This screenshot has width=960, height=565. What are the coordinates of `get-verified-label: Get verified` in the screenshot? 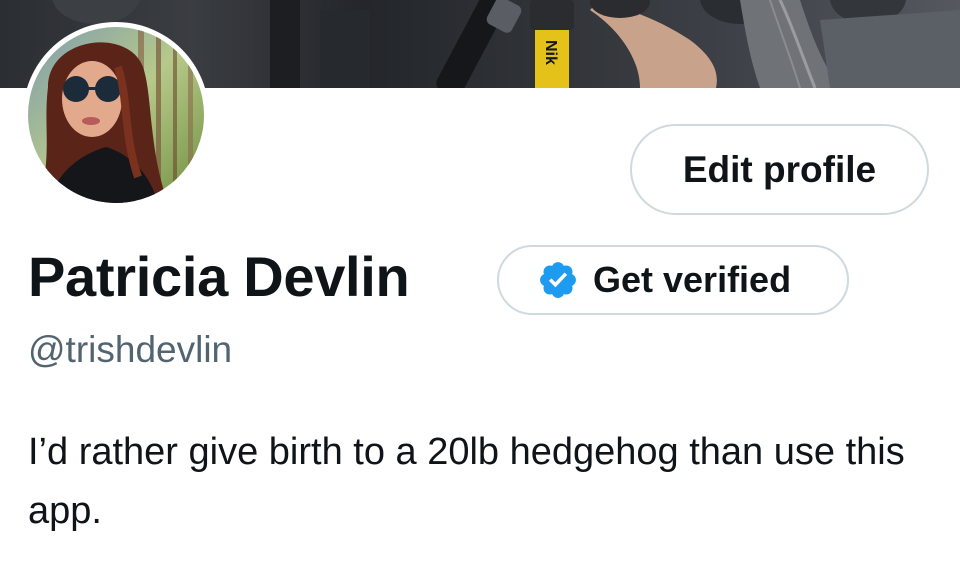 It's located at (692, 279).